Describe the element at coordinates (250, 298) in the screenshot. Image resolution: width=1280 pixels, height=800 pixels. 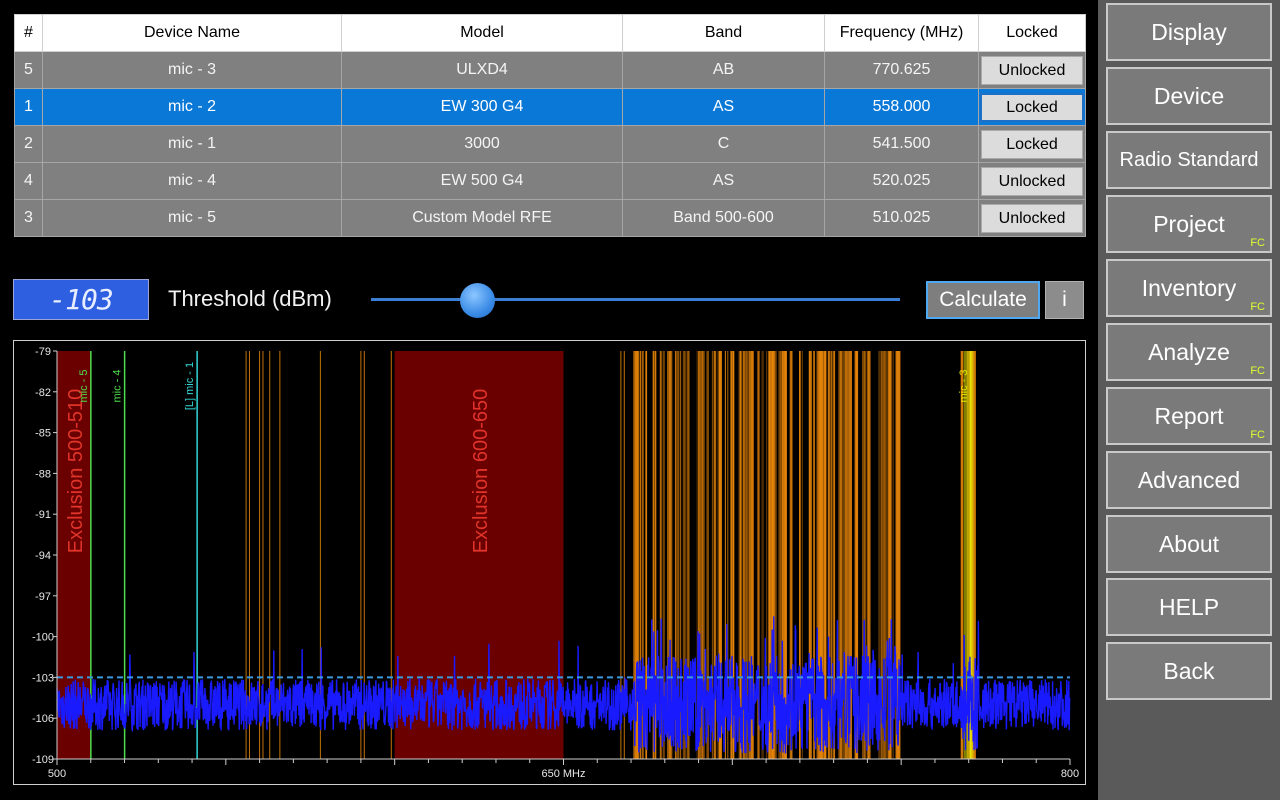
I see `threshold-label: Threshold (dBm)` at that location.